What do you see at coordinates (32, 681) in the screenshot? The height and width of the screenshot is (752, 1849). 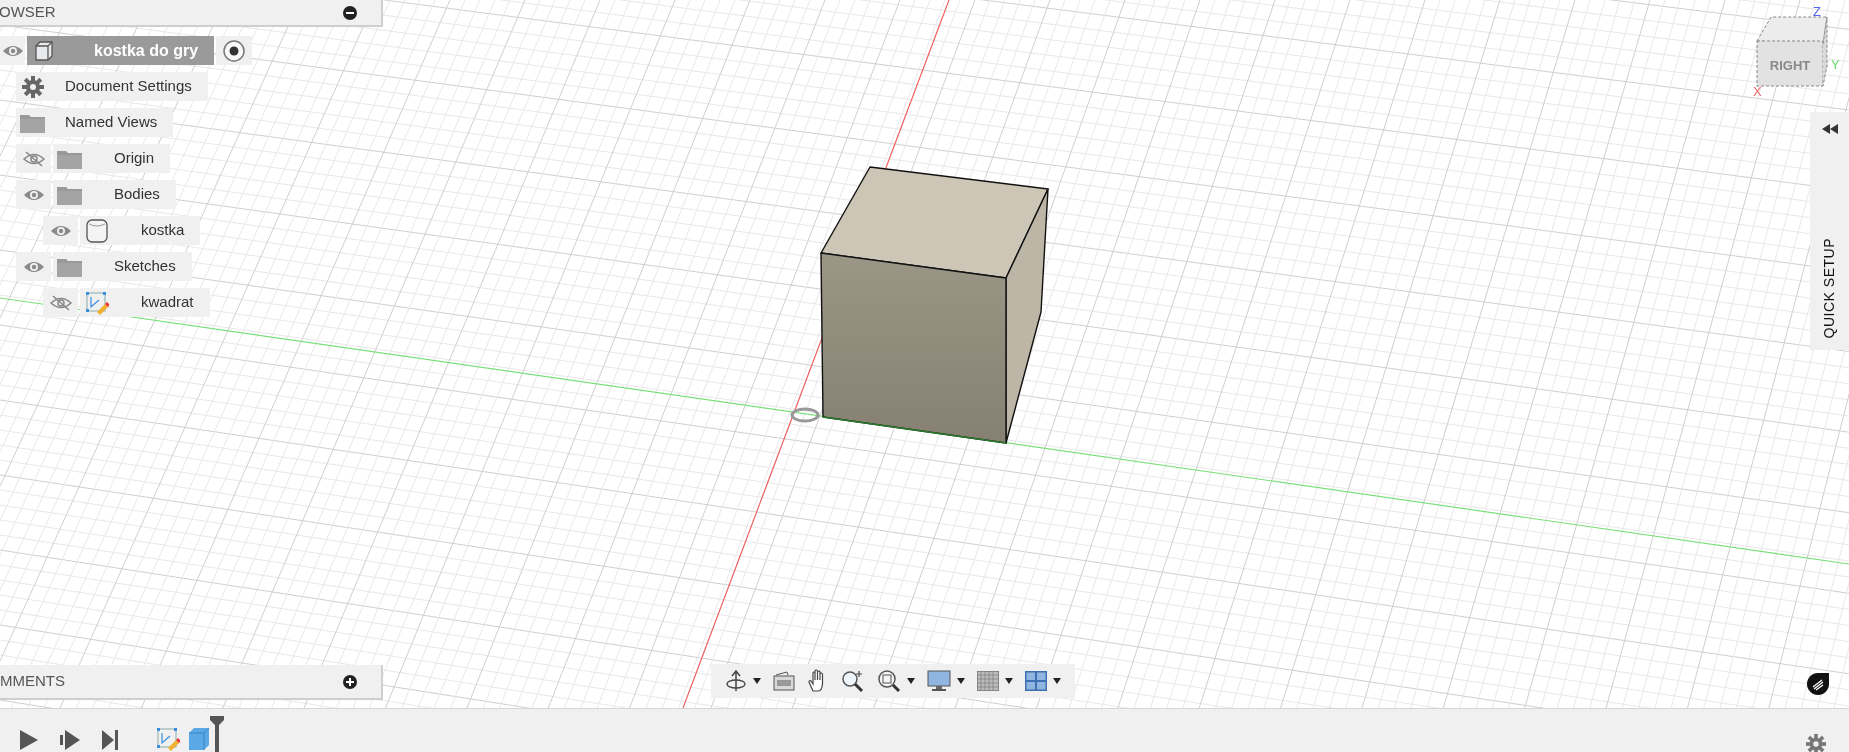 I see `panel-title: MMENTS` at bounding box center [32, 681].